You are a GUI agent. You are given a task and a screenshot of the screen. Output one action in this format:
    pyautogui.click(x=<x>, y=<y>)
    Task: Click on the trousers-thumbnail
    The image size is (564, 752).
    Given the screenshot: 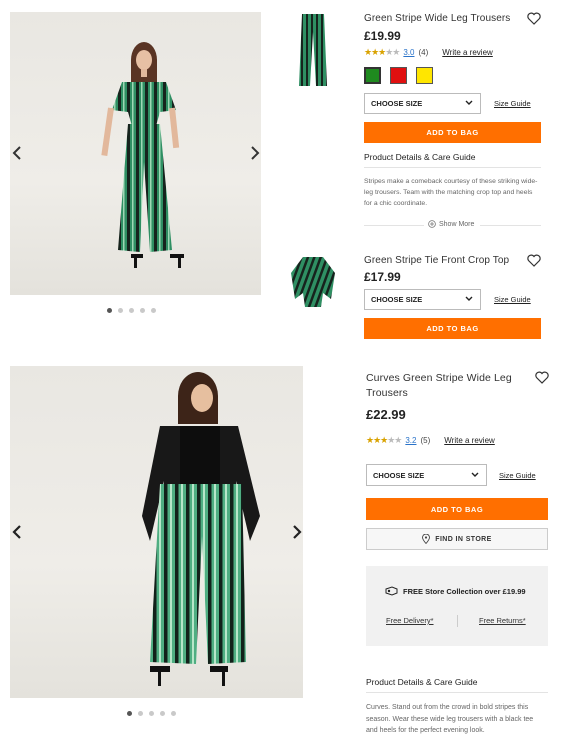 What is the action you would take?
    pyautogui.click(x=313, y=50)
    